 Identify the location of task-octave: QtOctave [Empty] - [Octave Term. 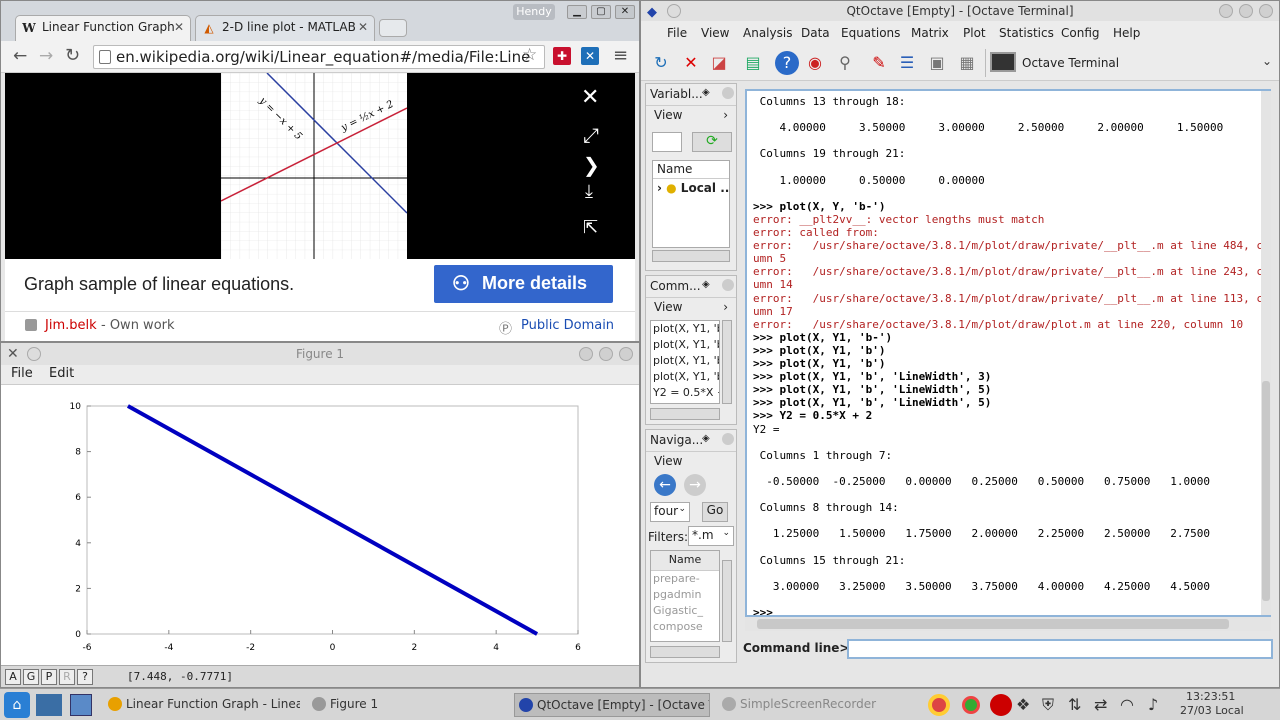
(612, 705).